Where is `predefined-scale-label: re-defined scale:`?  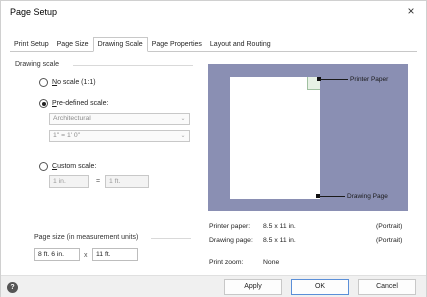
predefined-scale-label: re-defined scale: is located at coordinates (82, 103).